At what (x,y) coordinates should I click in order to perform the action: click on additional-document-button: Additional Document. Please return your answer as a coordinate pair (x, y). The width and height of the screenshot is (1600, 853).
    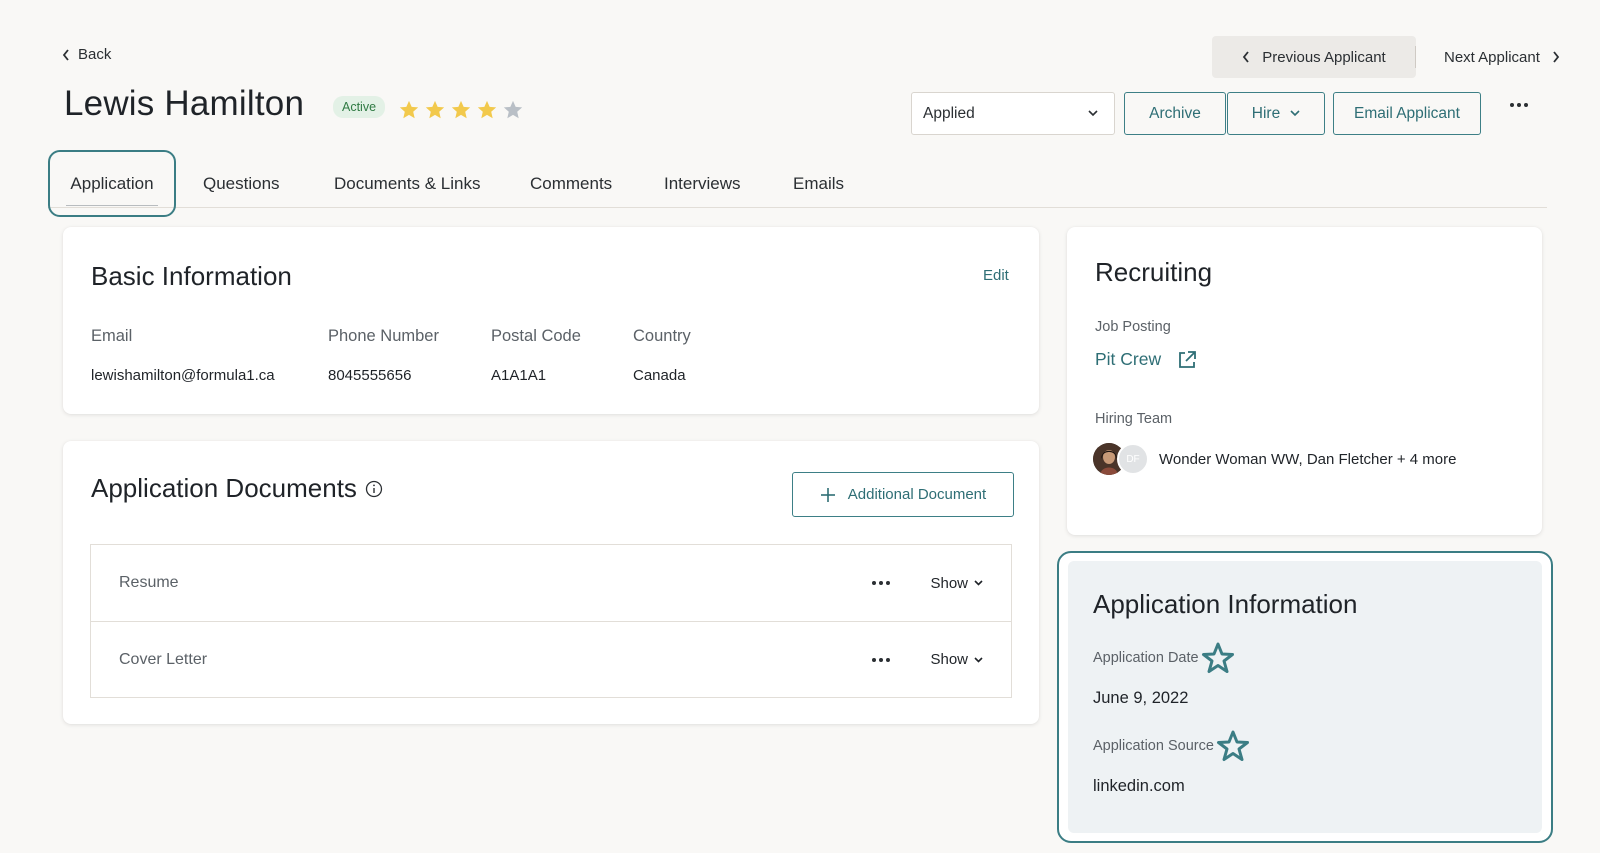
    Looking at the image, I should click on (903, 494).